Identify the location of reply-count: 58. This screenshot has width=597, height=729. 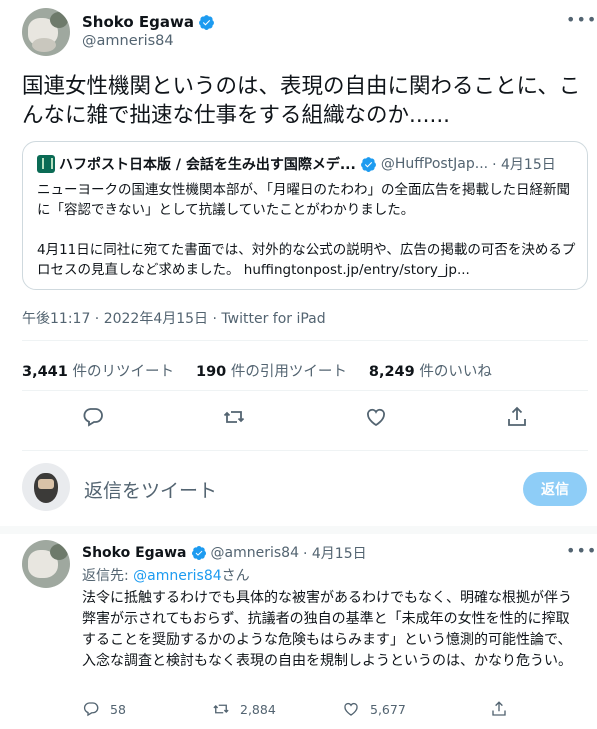
(118, 709).